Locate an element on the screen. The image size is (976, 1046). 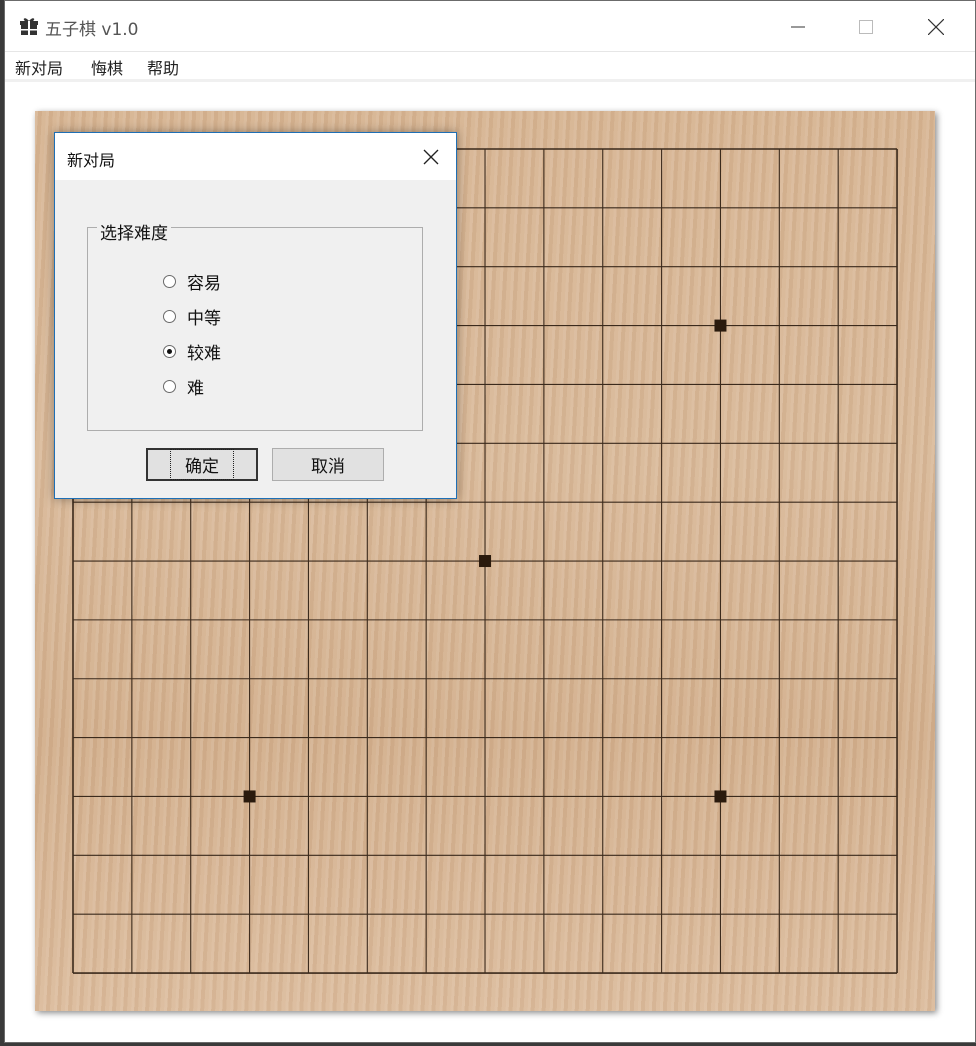
dialog-close-button is located at coordinates (431, 157).